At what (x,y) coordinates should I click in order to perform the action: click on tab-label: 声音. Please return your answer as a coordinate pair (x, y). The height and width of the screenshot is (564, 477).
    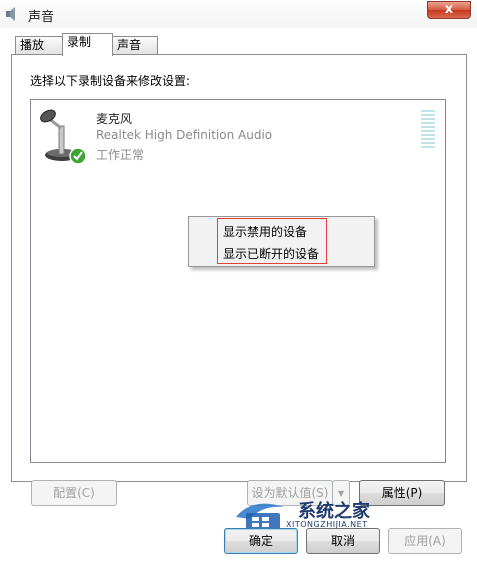
    Looking at the image, I should click on (129, 45).